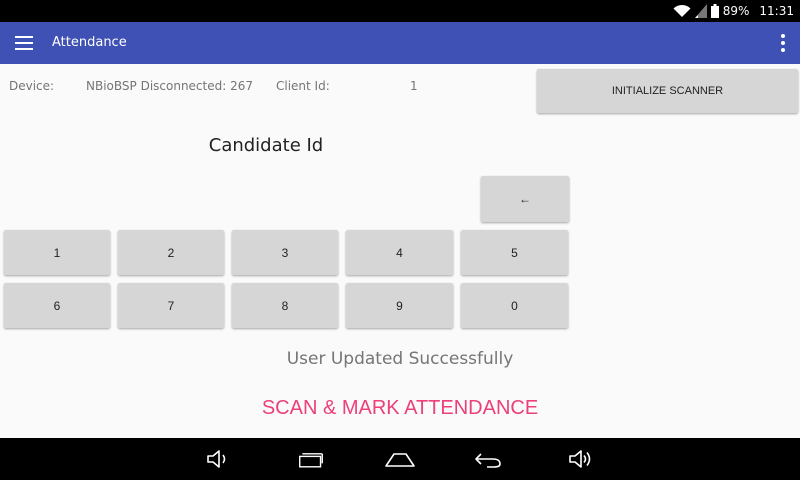  Describe the element at coordinates (682, 10) in the screenshot. I see `wifi-icon` at that location.